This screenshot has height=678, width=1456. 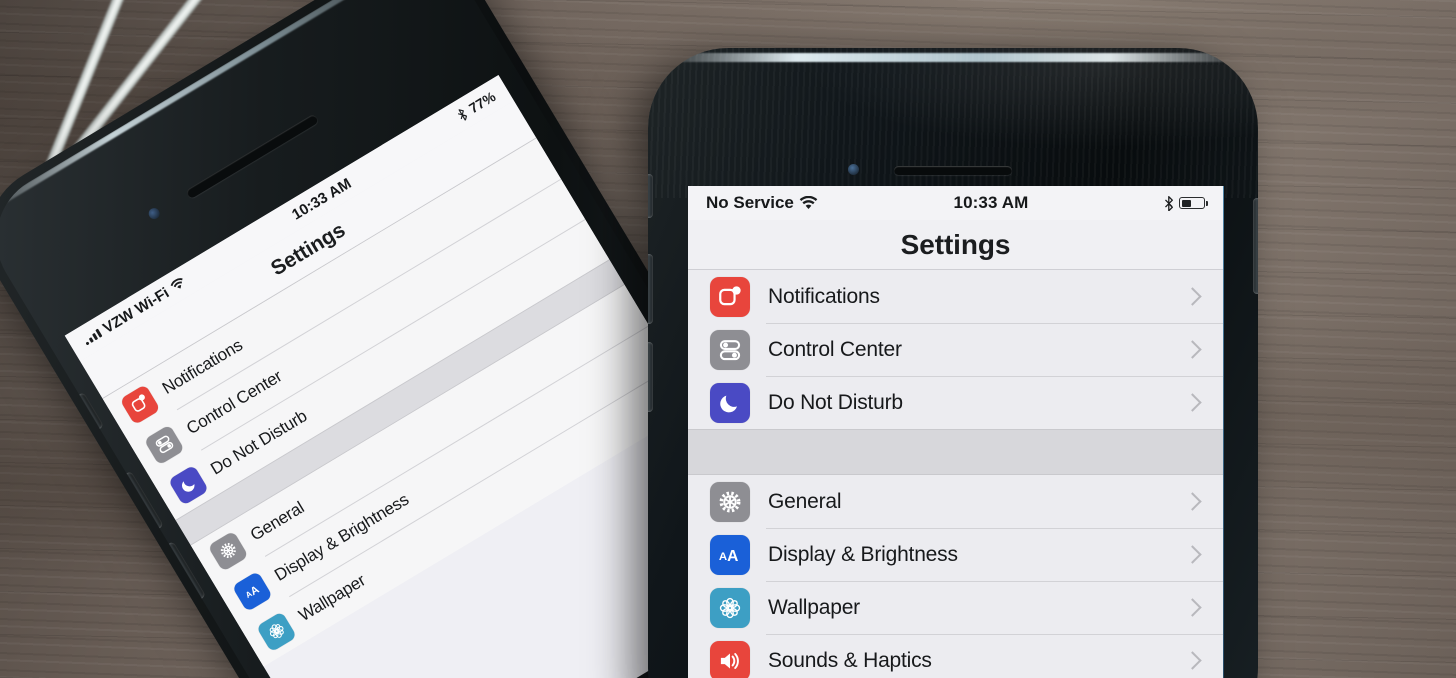 What do you see at coordinates (650, 196) in the screenshot?
I see `silent-switch` at bounding box center [650, 196].